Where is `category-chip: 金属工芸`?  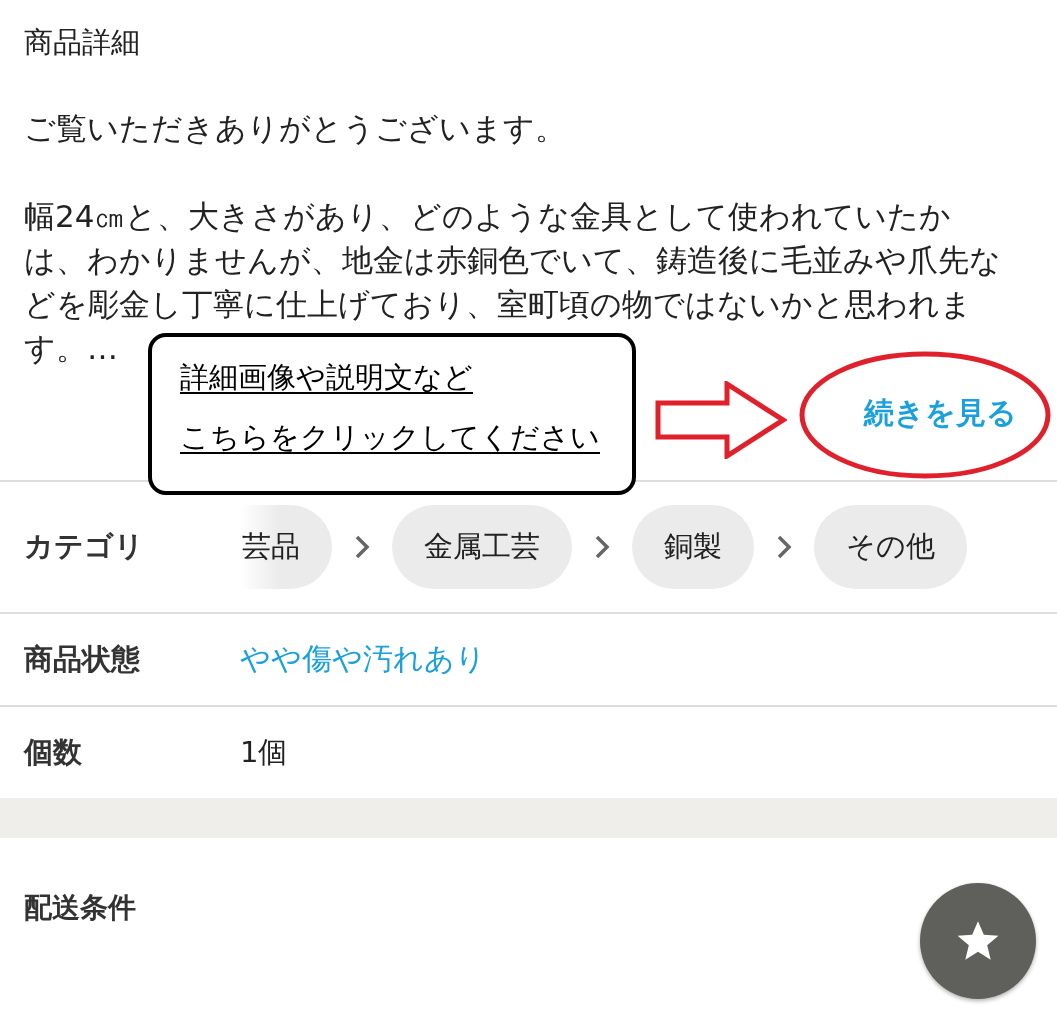 category-chip: 金属工芸 is located at coordinates (482, 547).